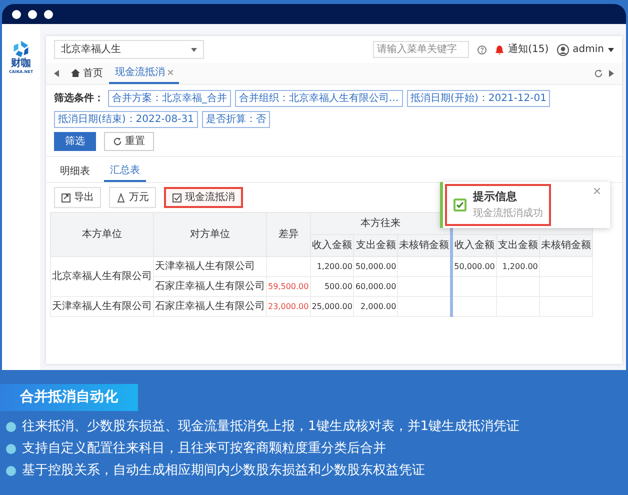 This screenshot has height=495, width=628. I want to click on filter-chip: 抵消日期(开始)：2021-12-01, so click(478, 98).